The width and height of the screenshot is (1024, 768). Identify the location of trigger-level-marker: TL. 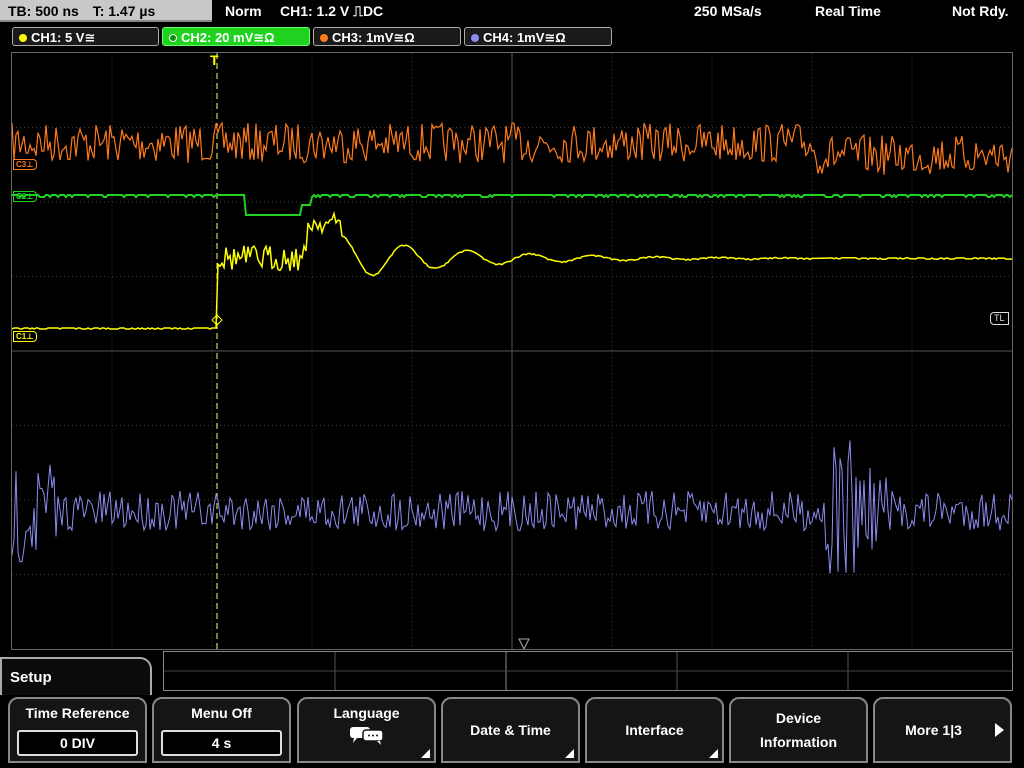
(999, 318).